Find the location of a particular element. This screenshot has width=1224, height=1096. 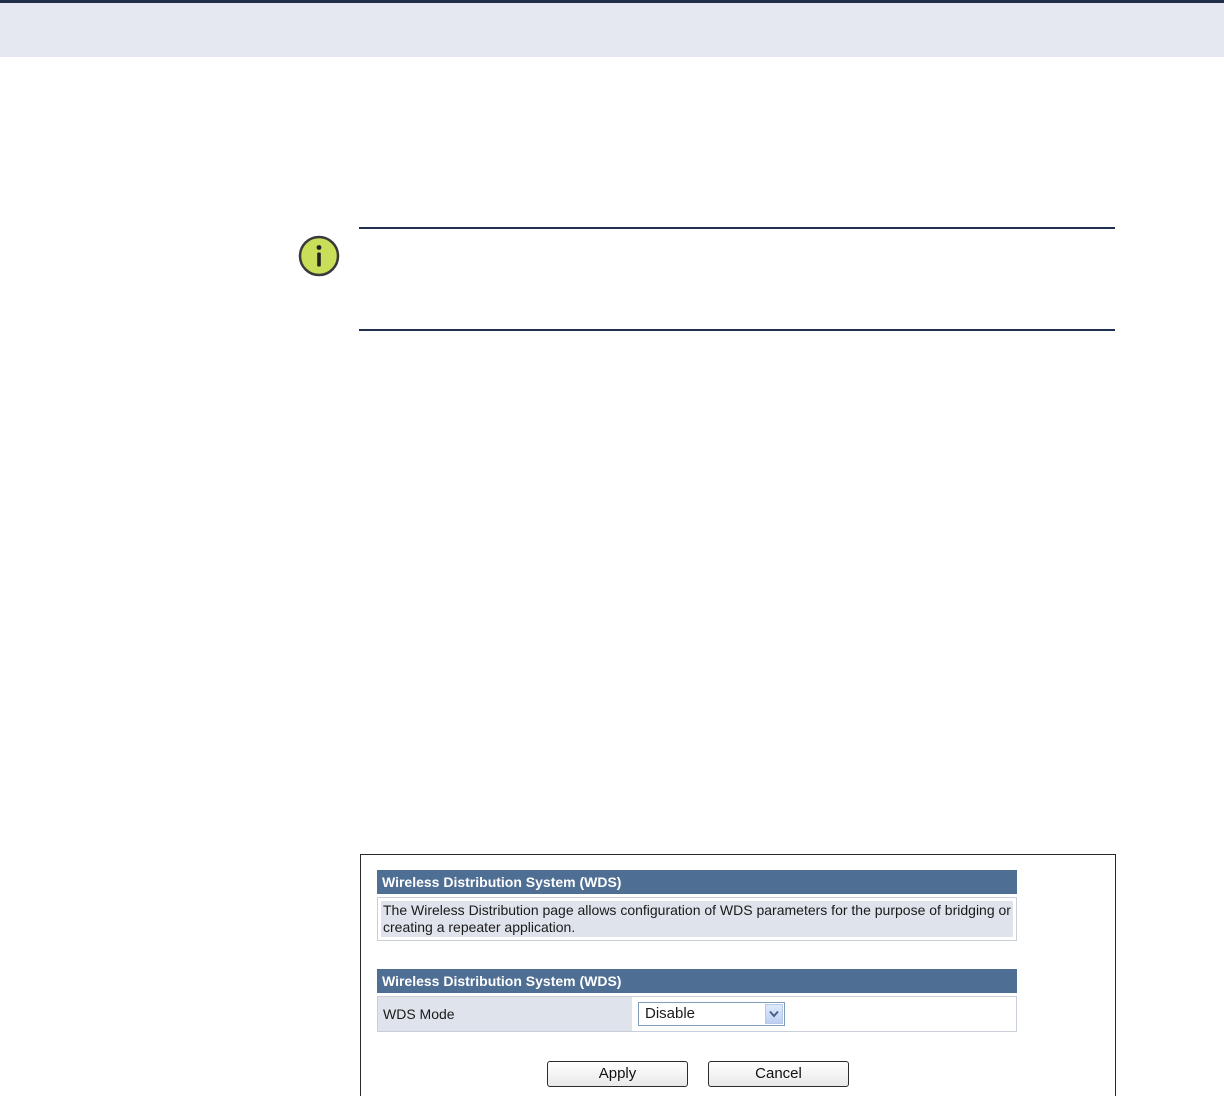

wds-settings-header: Wireless Distribution System (WDS) is located at coordinates (697, 981).